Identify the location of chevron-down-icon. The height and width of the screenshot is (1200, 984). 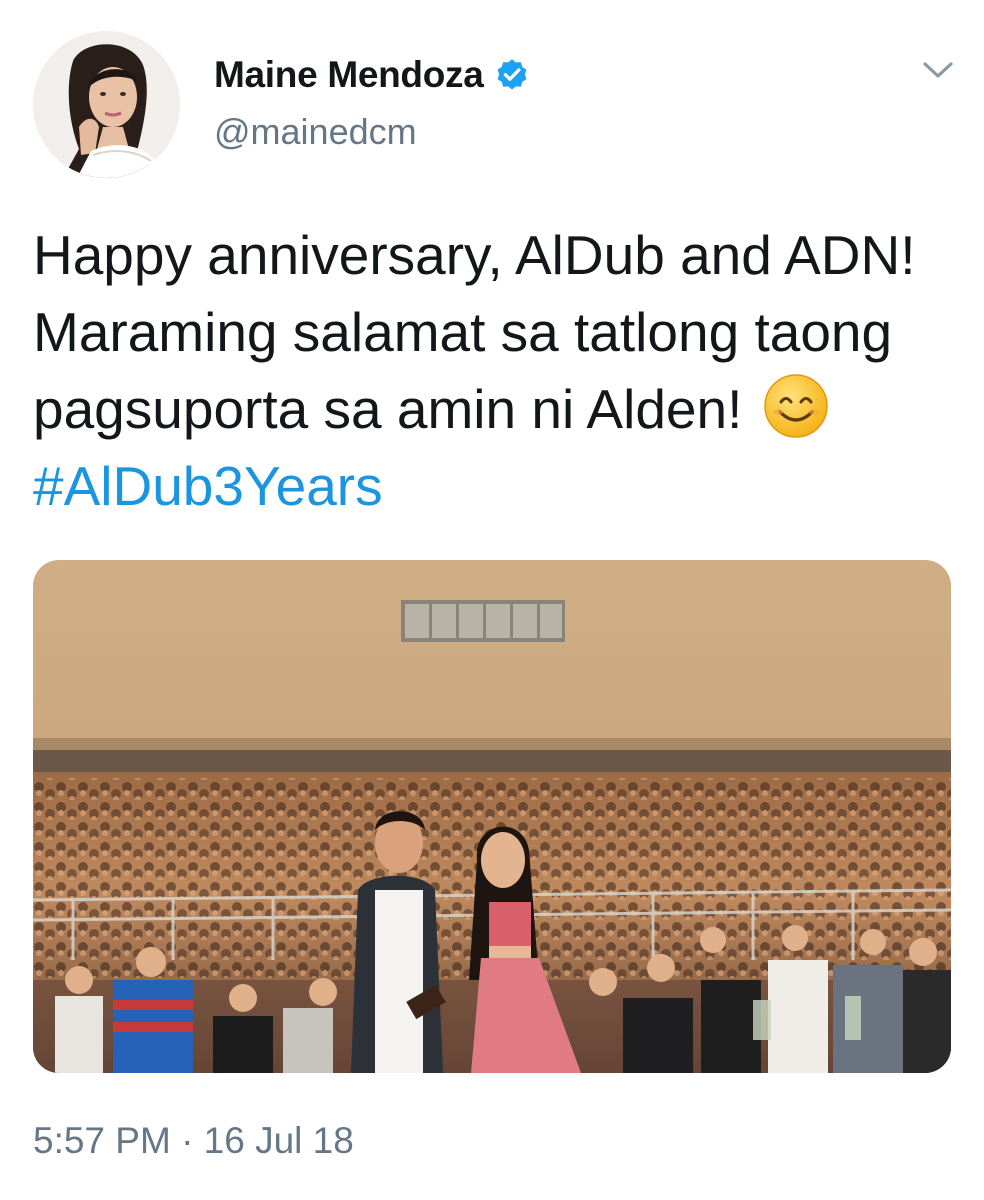
(938, 70).